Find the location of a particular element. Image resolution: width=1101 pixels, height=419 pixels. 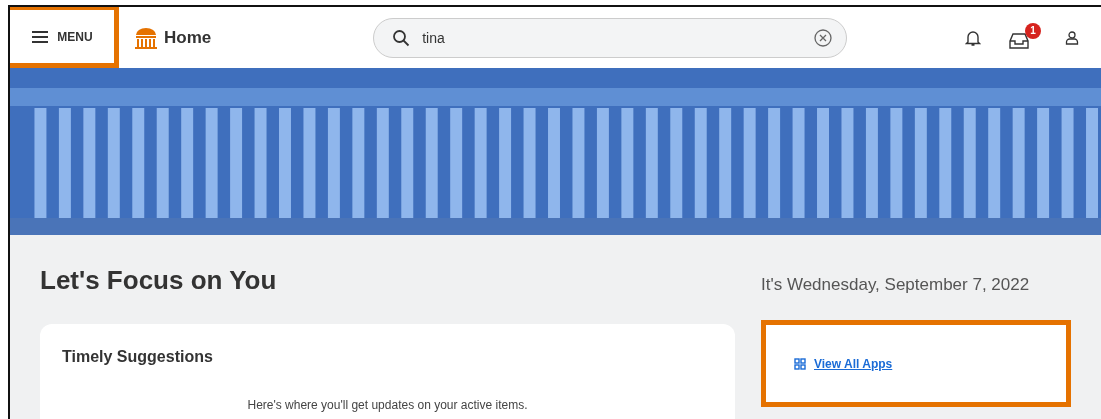

search-field: tina is located at coordinates (610, 37).